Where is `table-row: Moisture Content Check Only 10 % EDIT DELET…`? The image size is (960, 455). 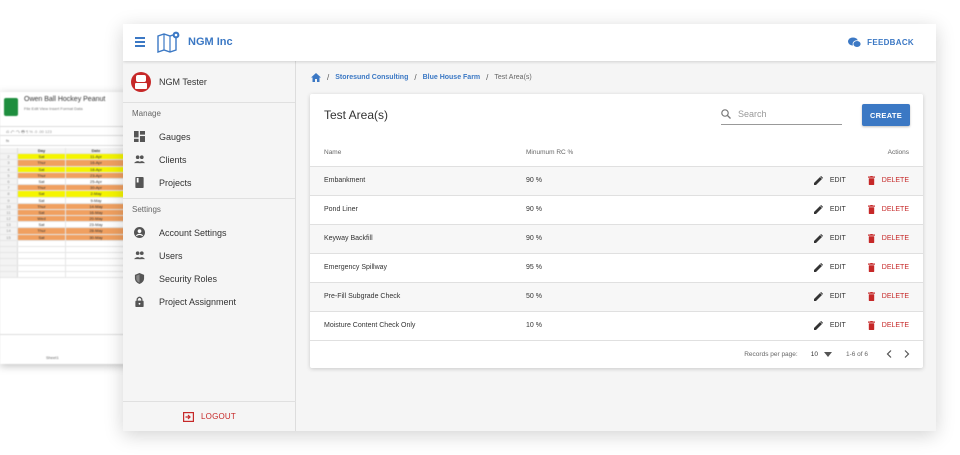 table-row: Moisture Content Check Only 10 % EDIT DELET… is located at coordinates (616, 326).